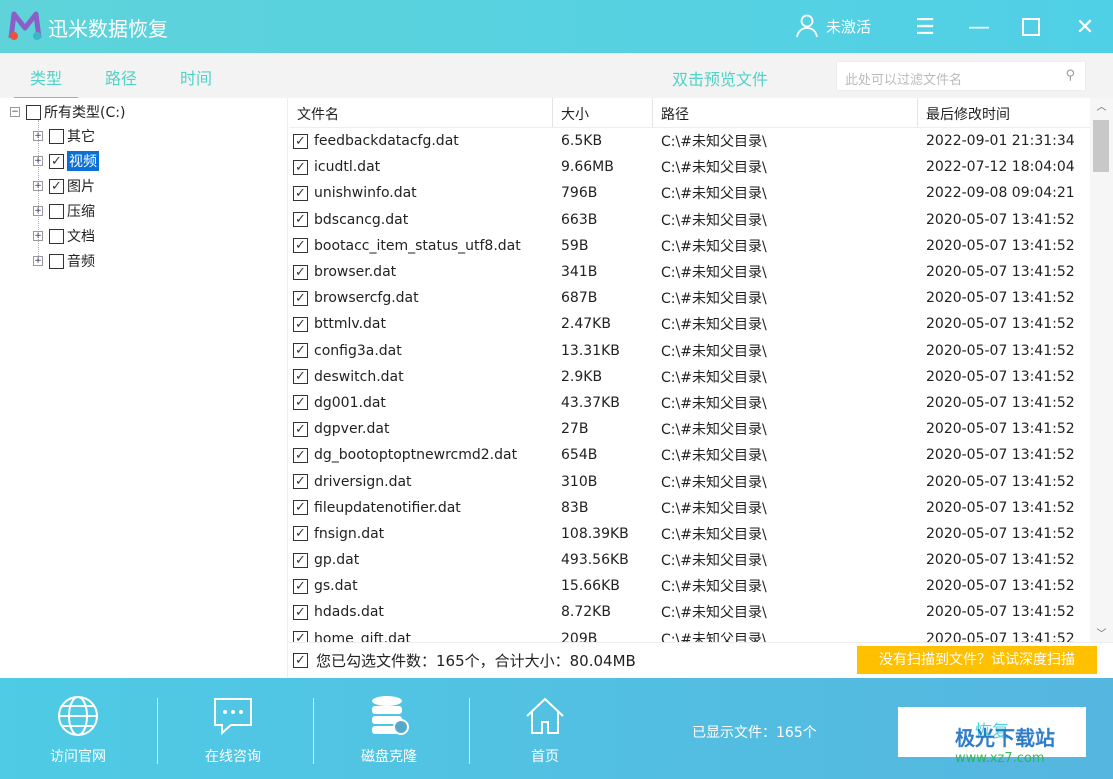  Describe the element at coordinates (545, 730) in the screenshot. I see `home-button: 首页` at that location.